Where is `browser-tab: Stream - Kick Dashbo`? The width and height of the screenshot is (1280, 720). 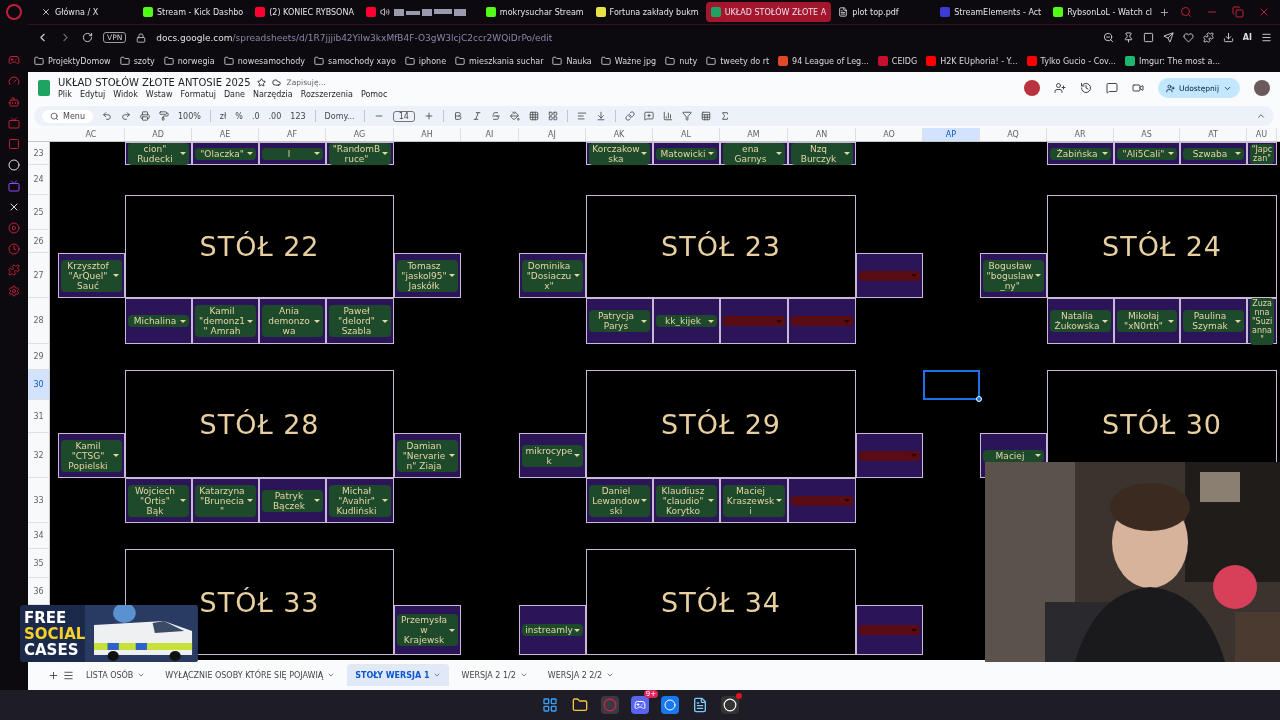
browser-tab: Stream - Kick Dashbo is located at coordinates (193, 12).